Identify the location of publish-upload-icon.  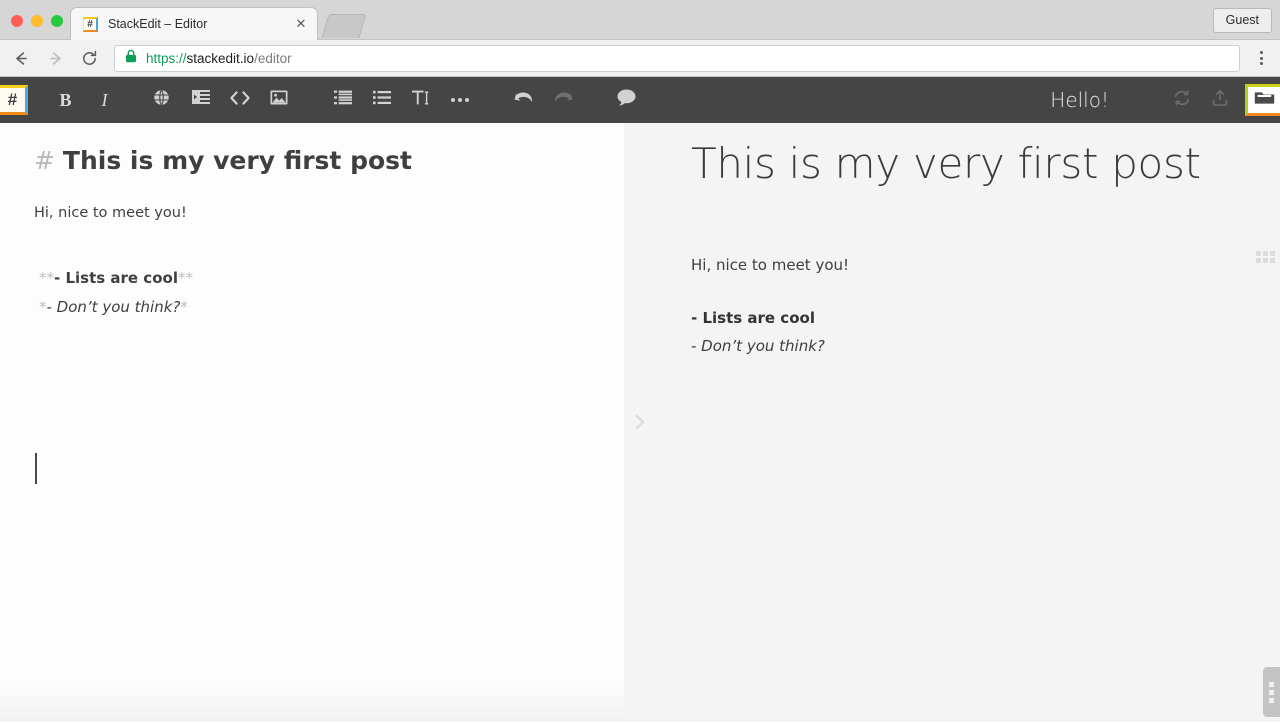
(1220, 100).